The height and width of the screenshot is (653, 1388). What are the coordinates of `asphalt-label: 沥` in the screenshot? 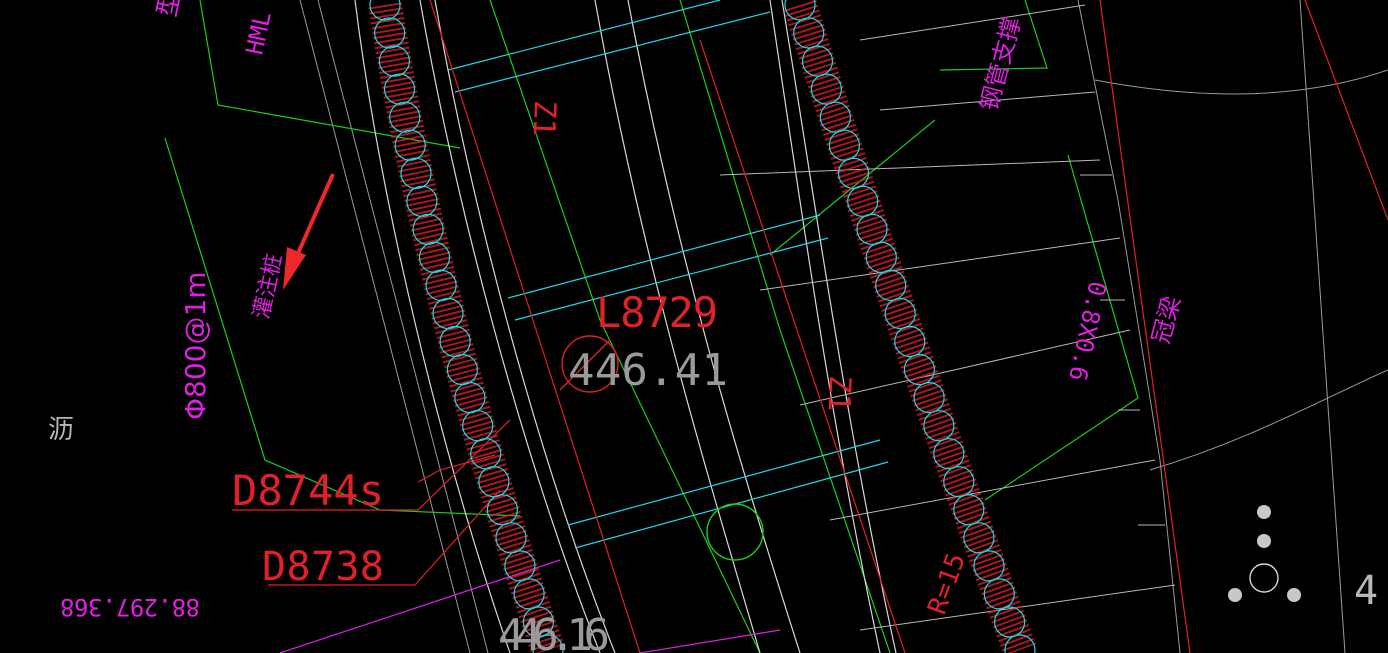 It's located at (61, 430).